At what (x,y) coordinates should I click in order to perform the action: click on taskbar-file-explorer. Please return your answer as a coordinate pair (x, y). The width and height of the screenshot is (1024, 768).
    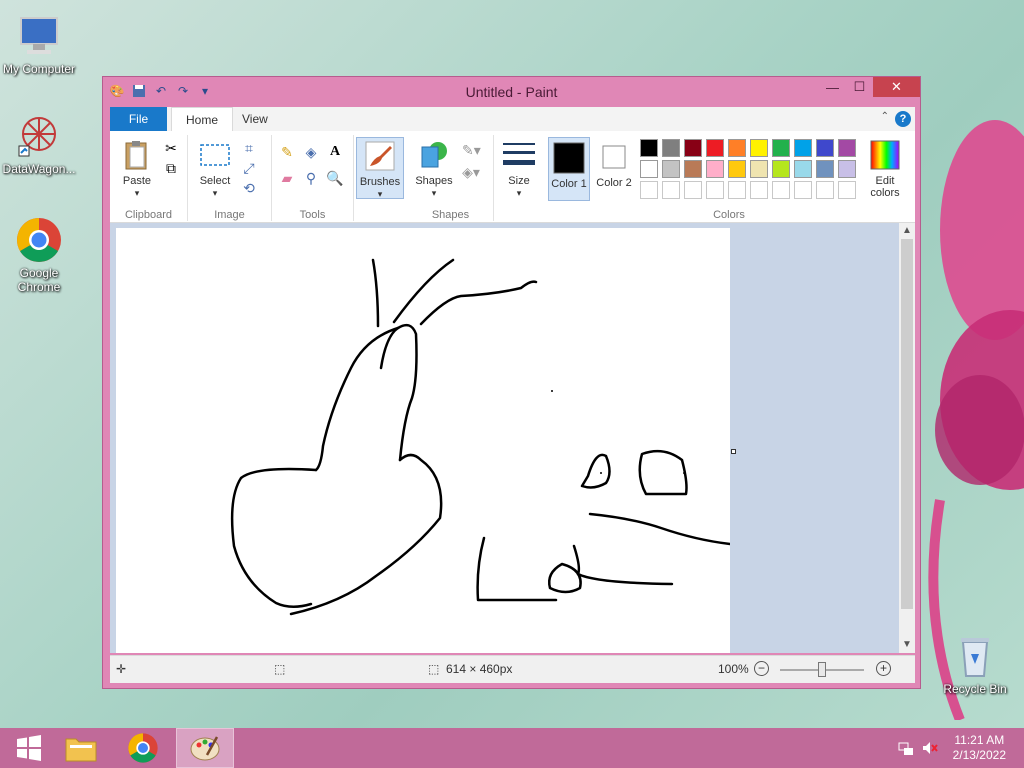
    Looking at the image, I should click on (81, 748).